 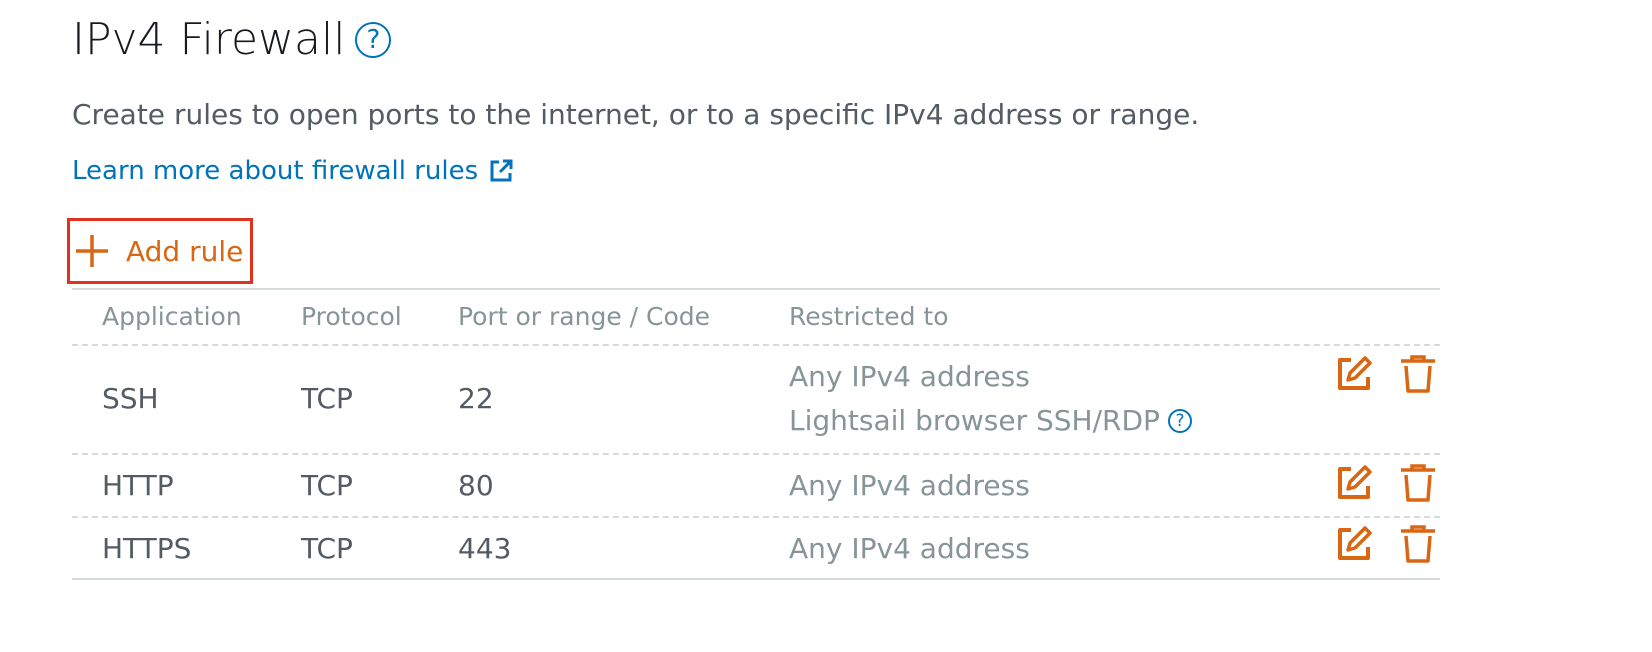 What do you see at coordinates (351, 316) in the screenshot?
I see `header-protocol: Protocol` at bounding box center [351, 316].